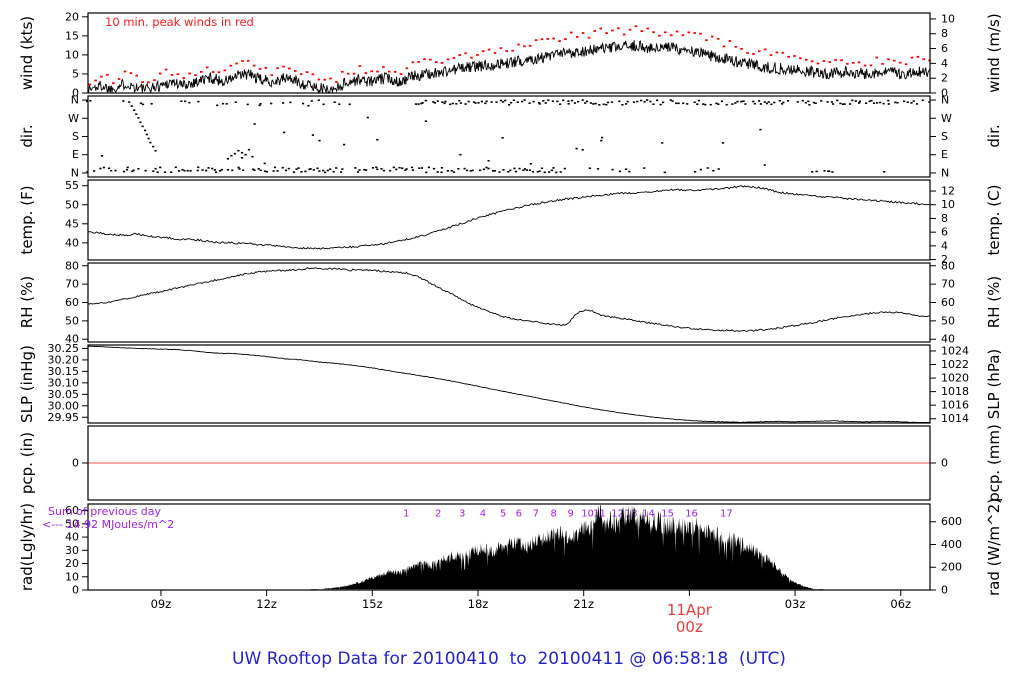 This screenshot has width=1024, height=700. Describe the element at coordinates (994, 220) in the screenshot. I see `axis-label-temp-c: temp. (C)` at that location.